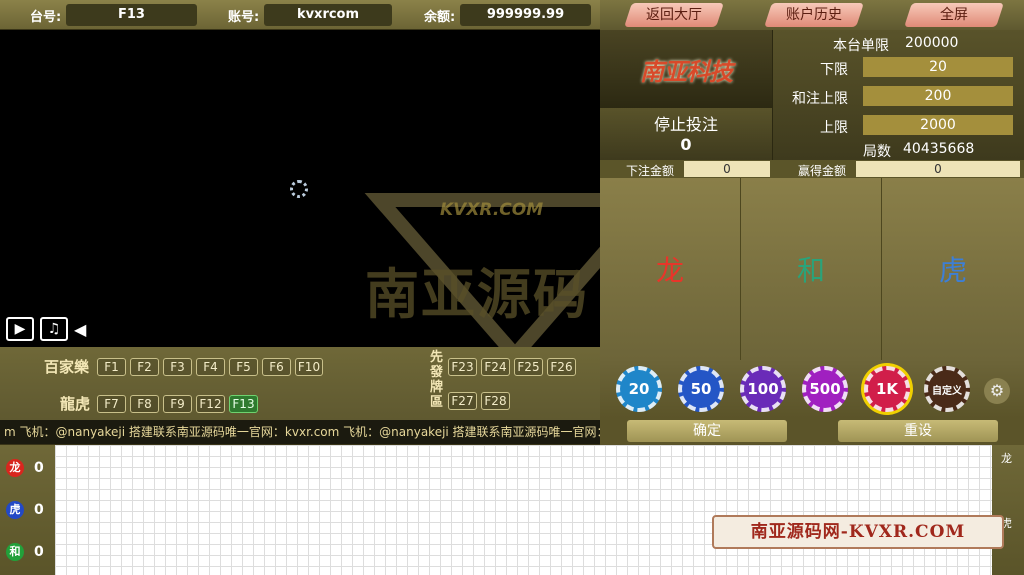  Describe the element at coordinates (462, 367) in the screenshot. I see `table-button-f23: F23` at that location.